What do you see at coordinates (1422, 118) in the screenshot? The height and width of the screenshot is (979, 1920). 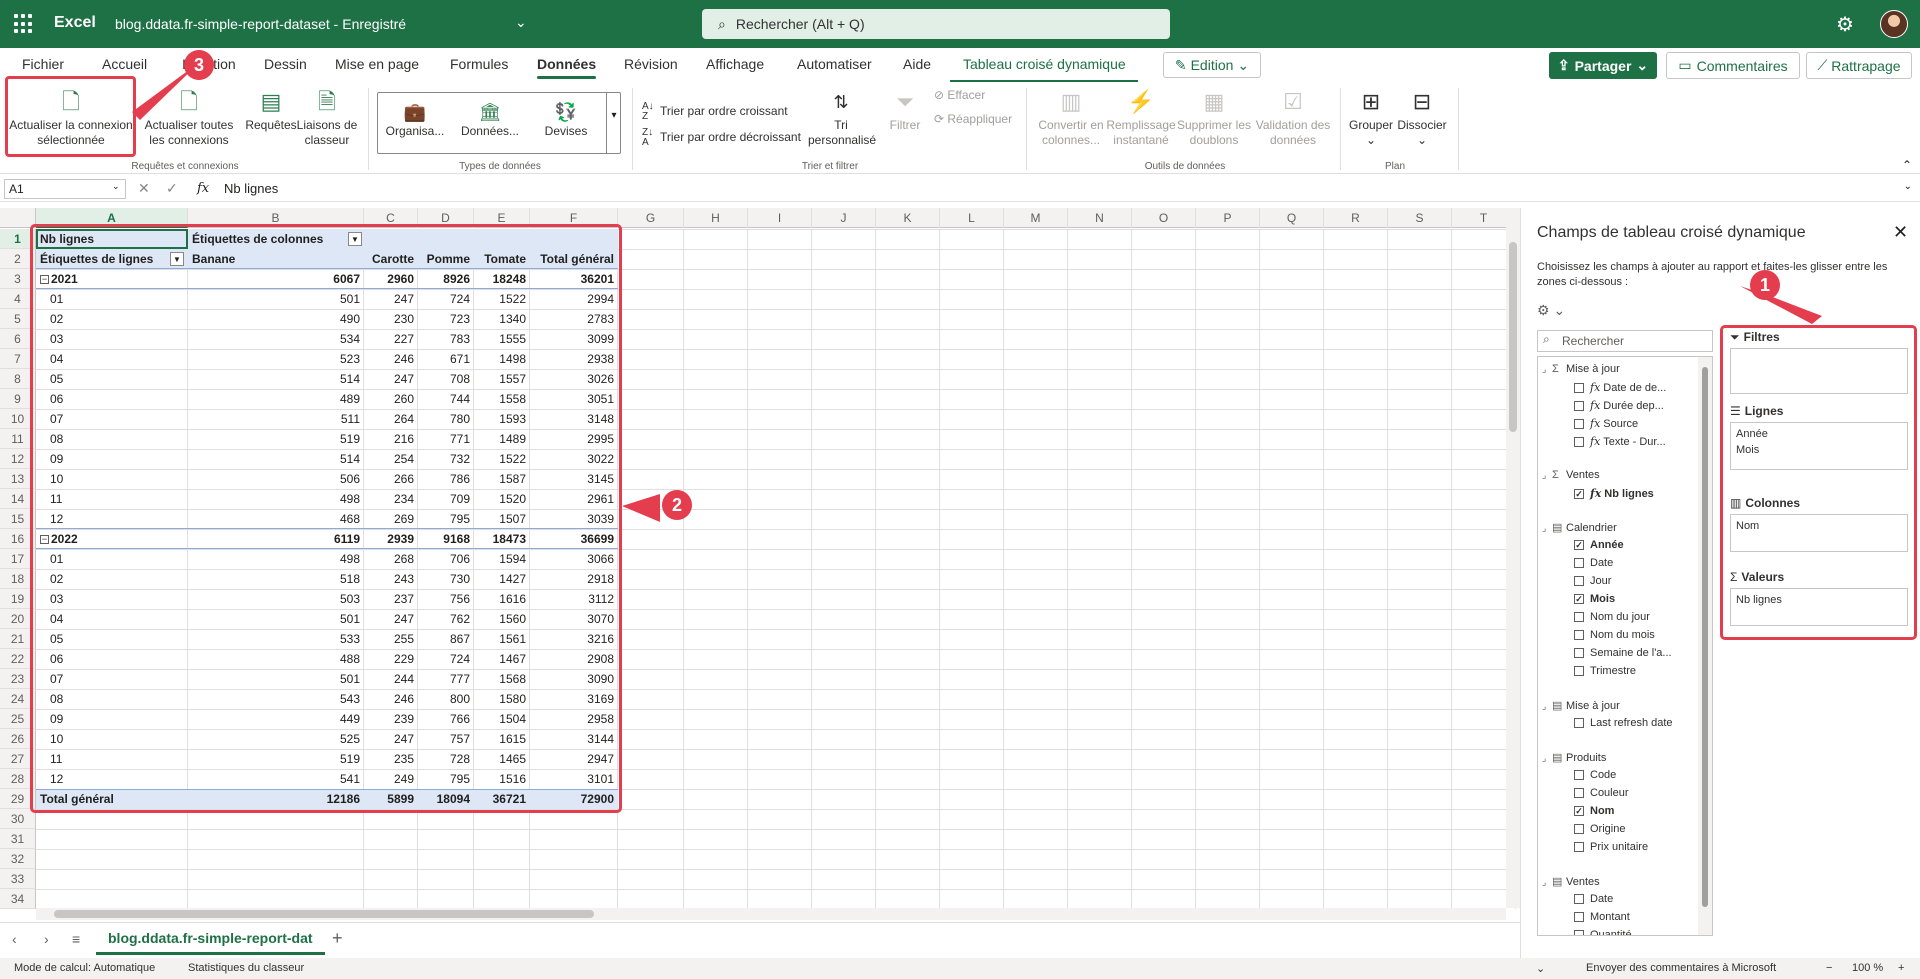 I see `ungroup-button: ⊟ Dissocier ⌄` at bounding box center [1422, 118].